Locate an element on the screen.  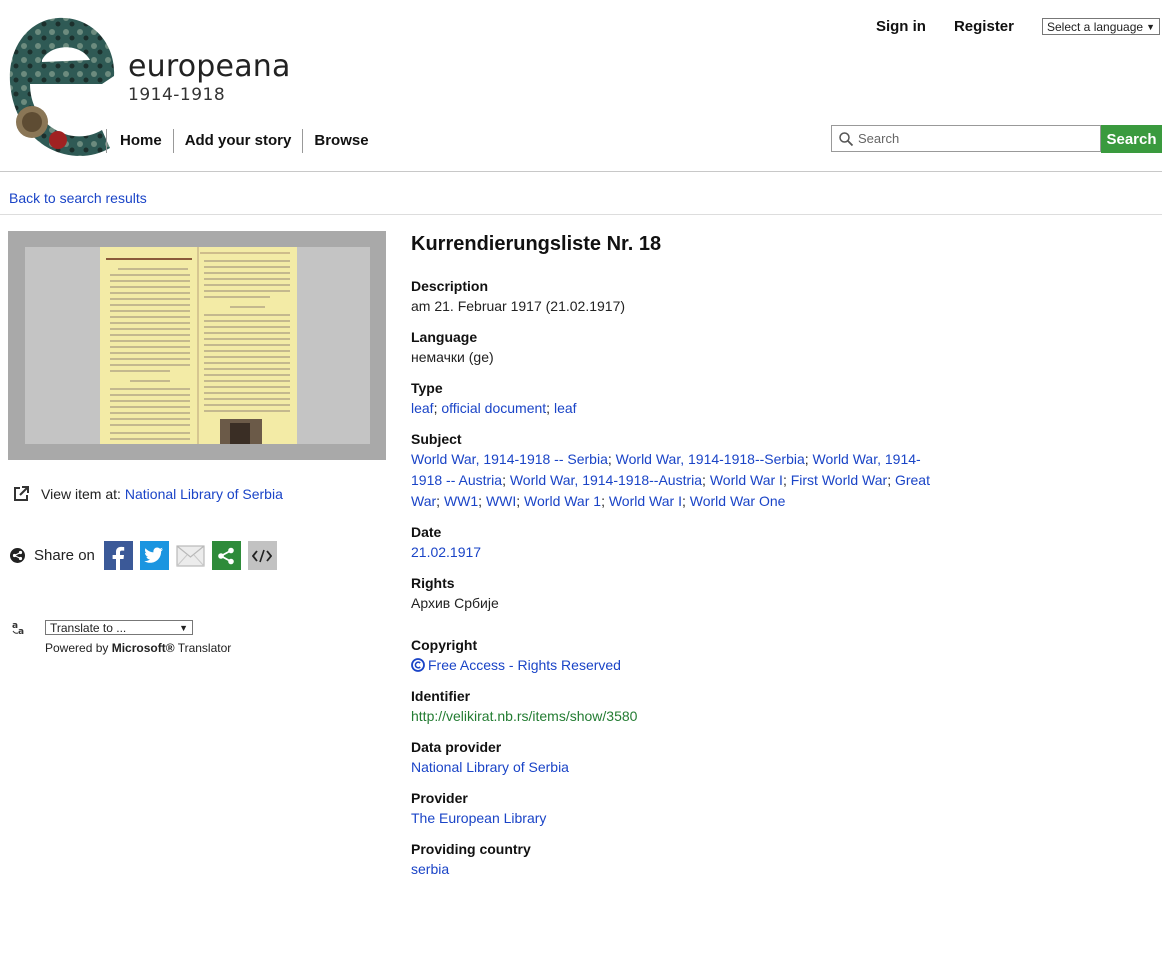
rights-value: Архив Србије is located at coordinates (455, 603).